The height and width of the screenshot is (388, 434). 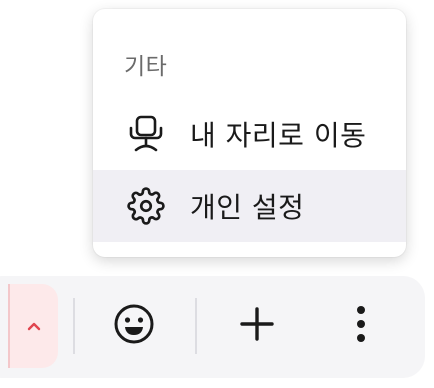 I want to click on menu-item-label: 내 자리로 이동, so click(x=278, y=135).